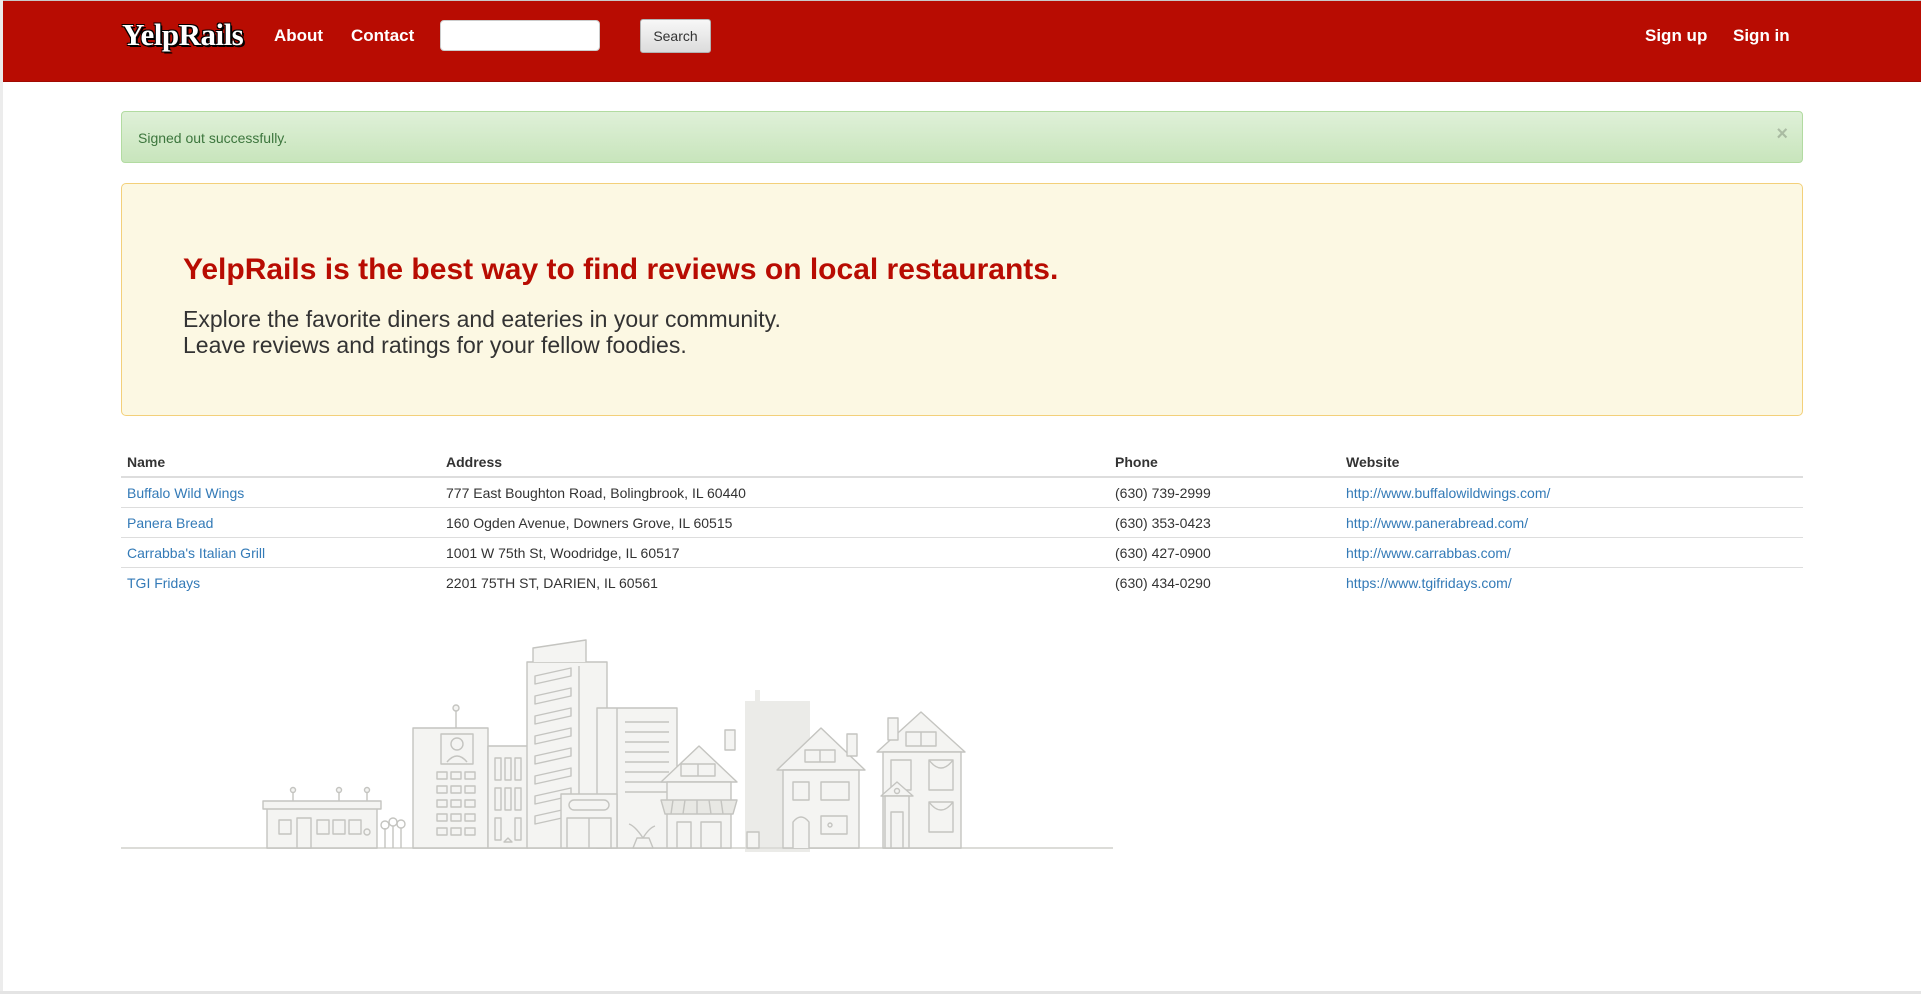 The image size is (1921, 994). I want to click on search-button: Search, so click(675, 36).